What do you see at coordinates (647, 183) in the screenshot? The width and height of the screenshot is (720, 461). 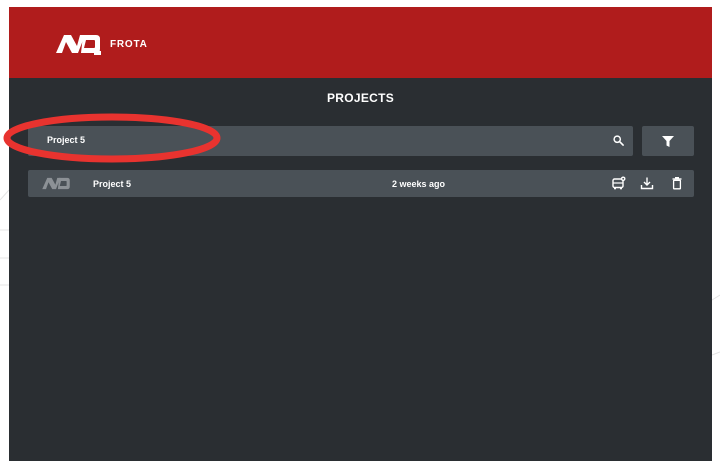 I see `download-icon` at bounding box center [647, 183].